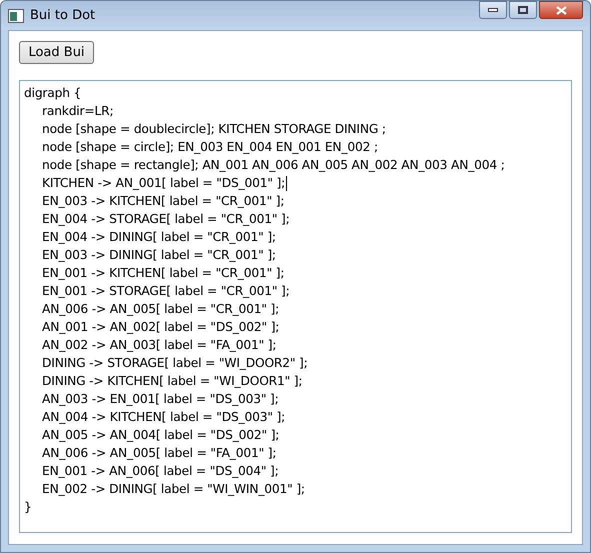 The image size is (591, 553). What do you see at coordinates (273, 165) in the screenshot?
I see `code-line: node [shape = rectangle]; AN_001 AN_006 AN_005 AN_002 AN_003 AN_004 ;` at bounding box center [273, 165].